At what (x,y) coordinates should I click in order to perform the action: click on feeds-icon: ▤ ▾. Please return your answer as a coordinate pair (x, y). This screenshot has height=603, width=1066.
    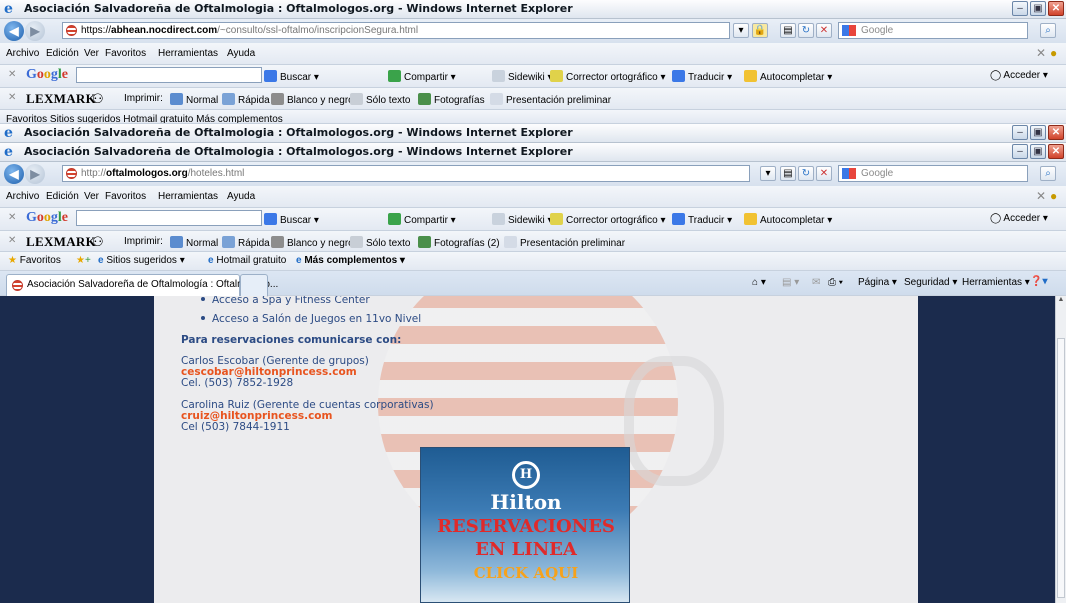
    Looking at the image, I should click on (790, 282).